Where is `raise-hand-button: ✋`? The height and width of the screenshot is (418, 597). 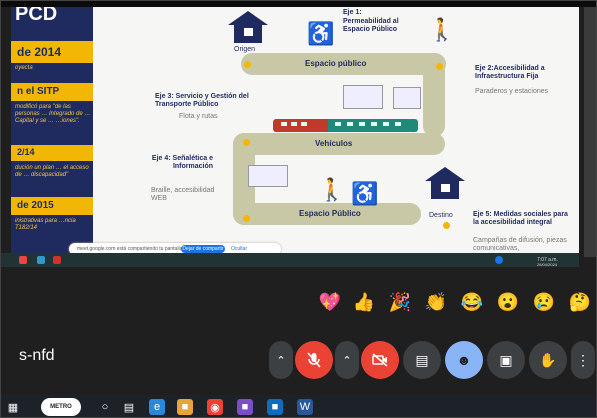 raise-hand-button: ✋ is located at coordinates (548, 360).